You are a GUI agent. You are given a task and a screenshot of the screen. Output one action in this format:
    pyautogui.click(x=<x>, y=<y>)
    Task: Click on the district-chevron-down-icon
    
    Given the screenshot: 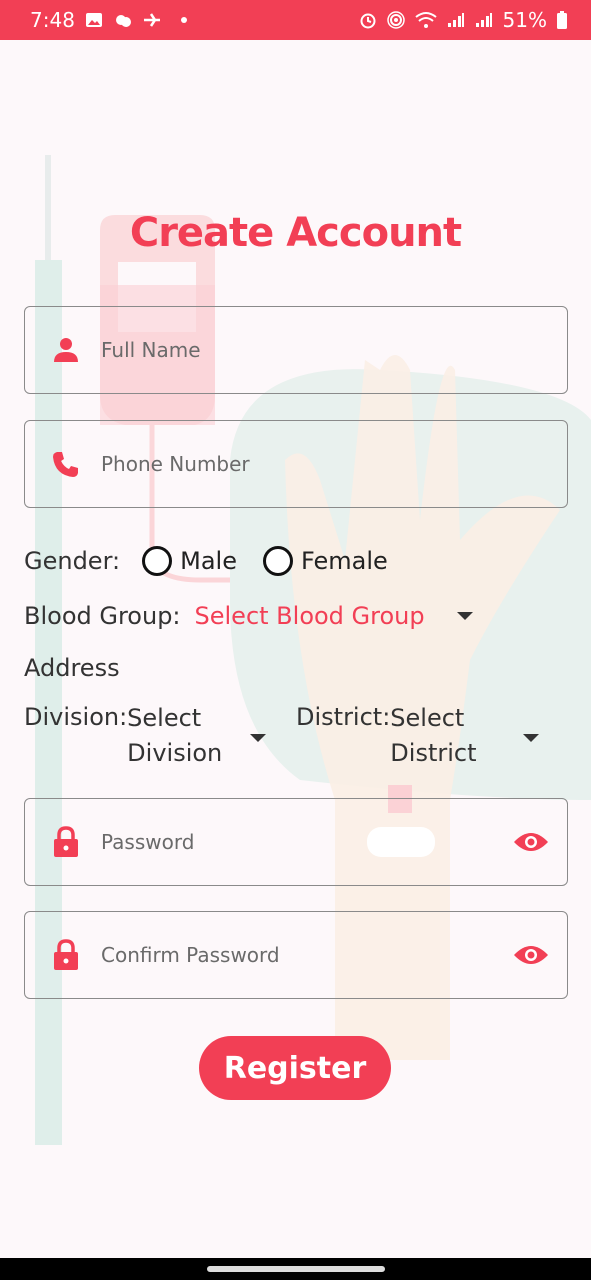 What is the action you would take?
    pyautogui.click(x=531, y=738)
    